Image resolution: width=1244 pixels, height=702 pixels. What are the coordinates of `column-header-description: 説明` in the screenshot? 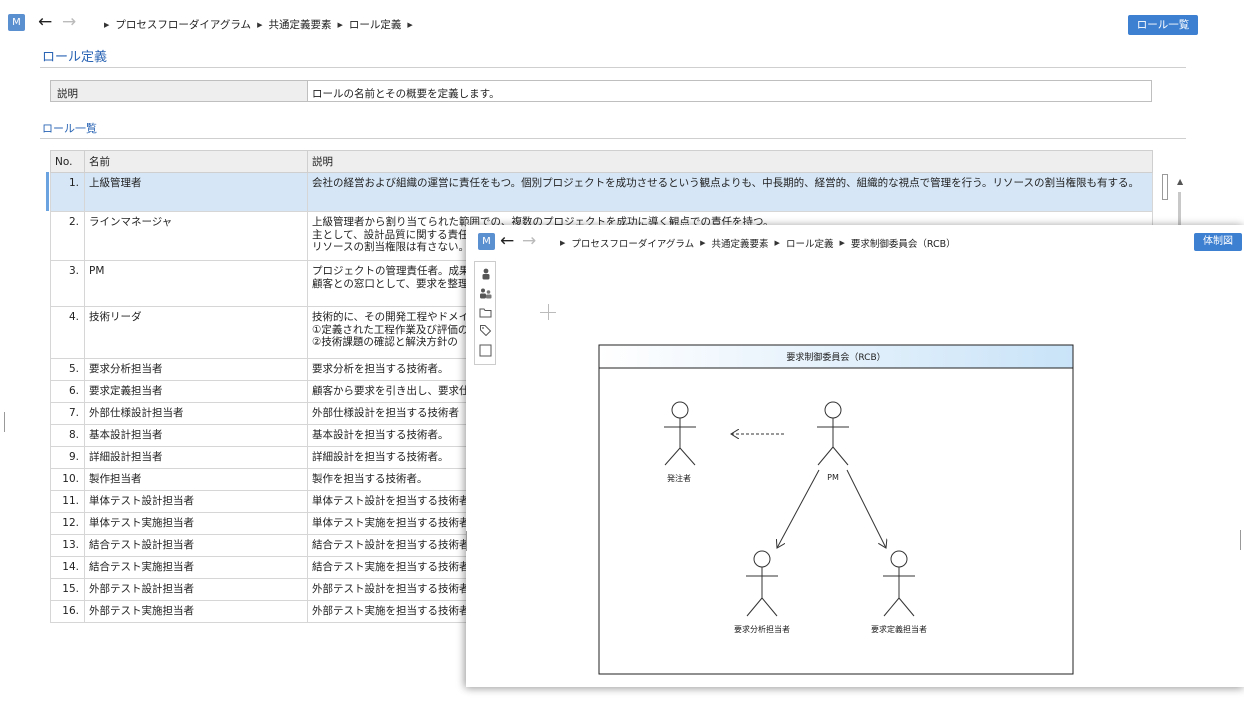 It's located at (730, 161).